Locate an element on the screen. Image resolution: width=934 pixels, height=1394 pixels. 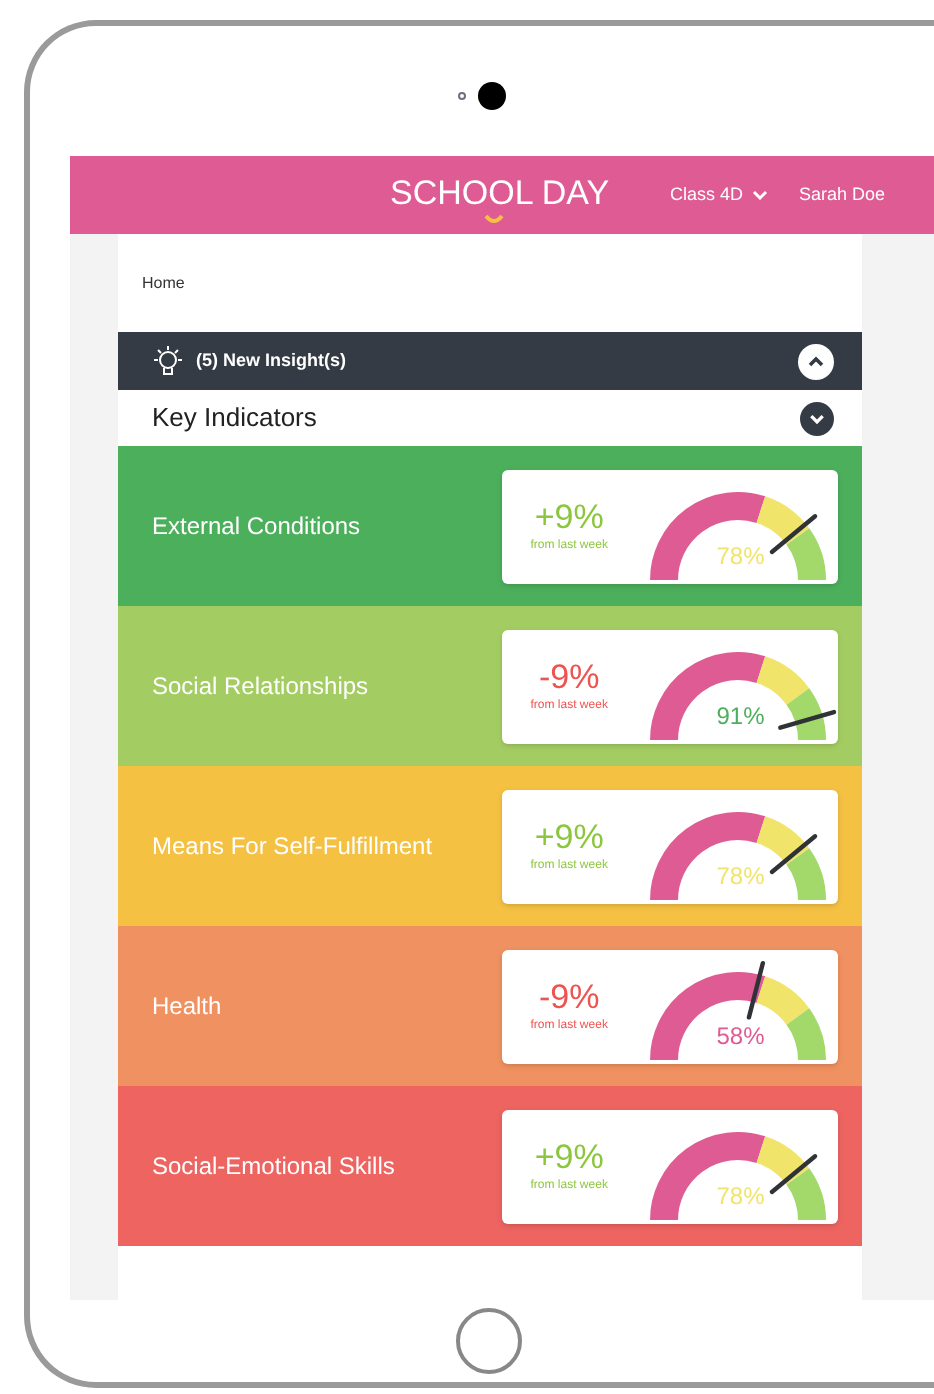
class-dropdown: Class 4D is located at coordinates (719, 195).